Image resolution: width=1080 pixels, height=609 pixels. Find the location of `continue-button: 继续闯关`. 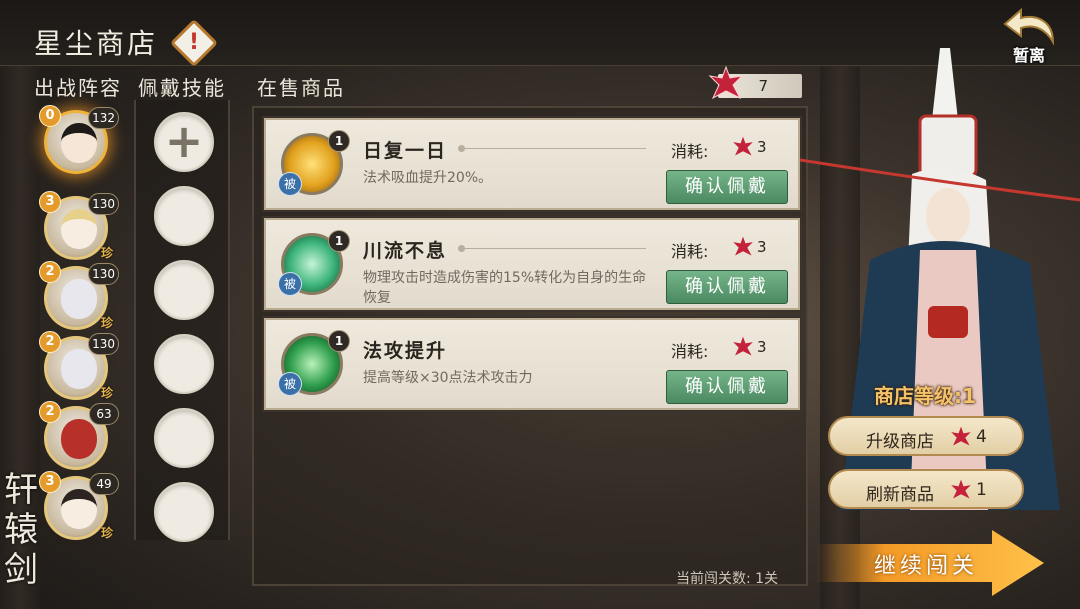

continue-button: 继续闯关 is located at coordinates (932, 563).